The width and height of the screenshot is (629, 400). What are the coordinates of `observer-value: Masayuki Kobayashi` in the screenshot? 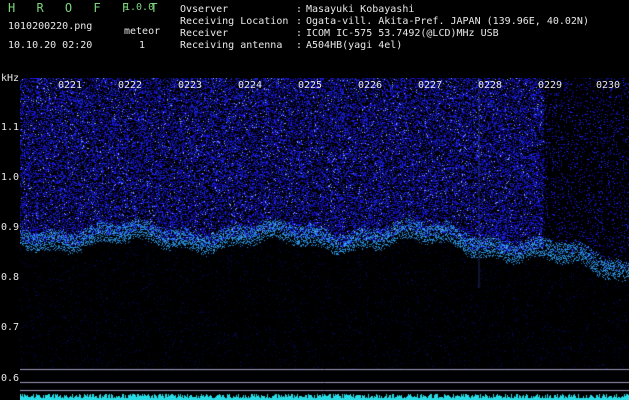 It's located at (360, 9).